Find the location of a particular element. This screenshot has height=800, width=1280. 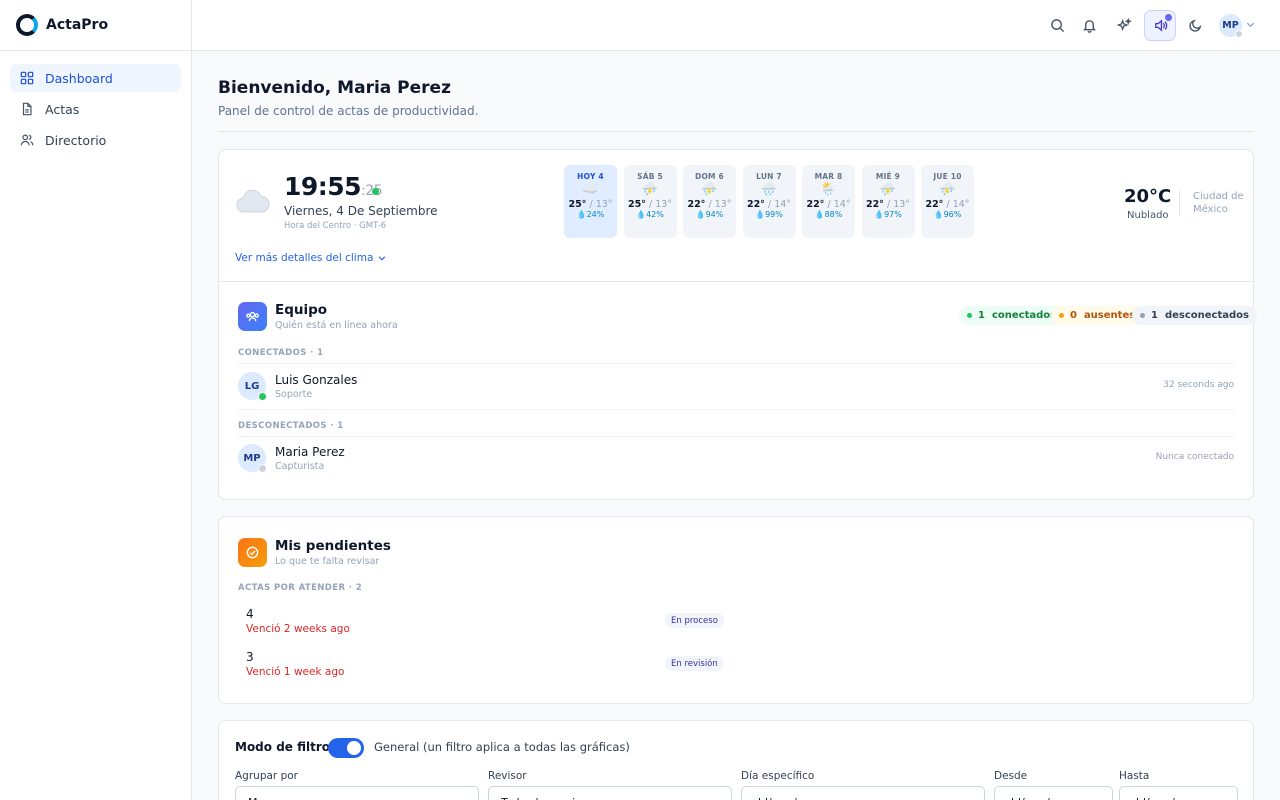

search-button is located at coordinates (1057, 25).